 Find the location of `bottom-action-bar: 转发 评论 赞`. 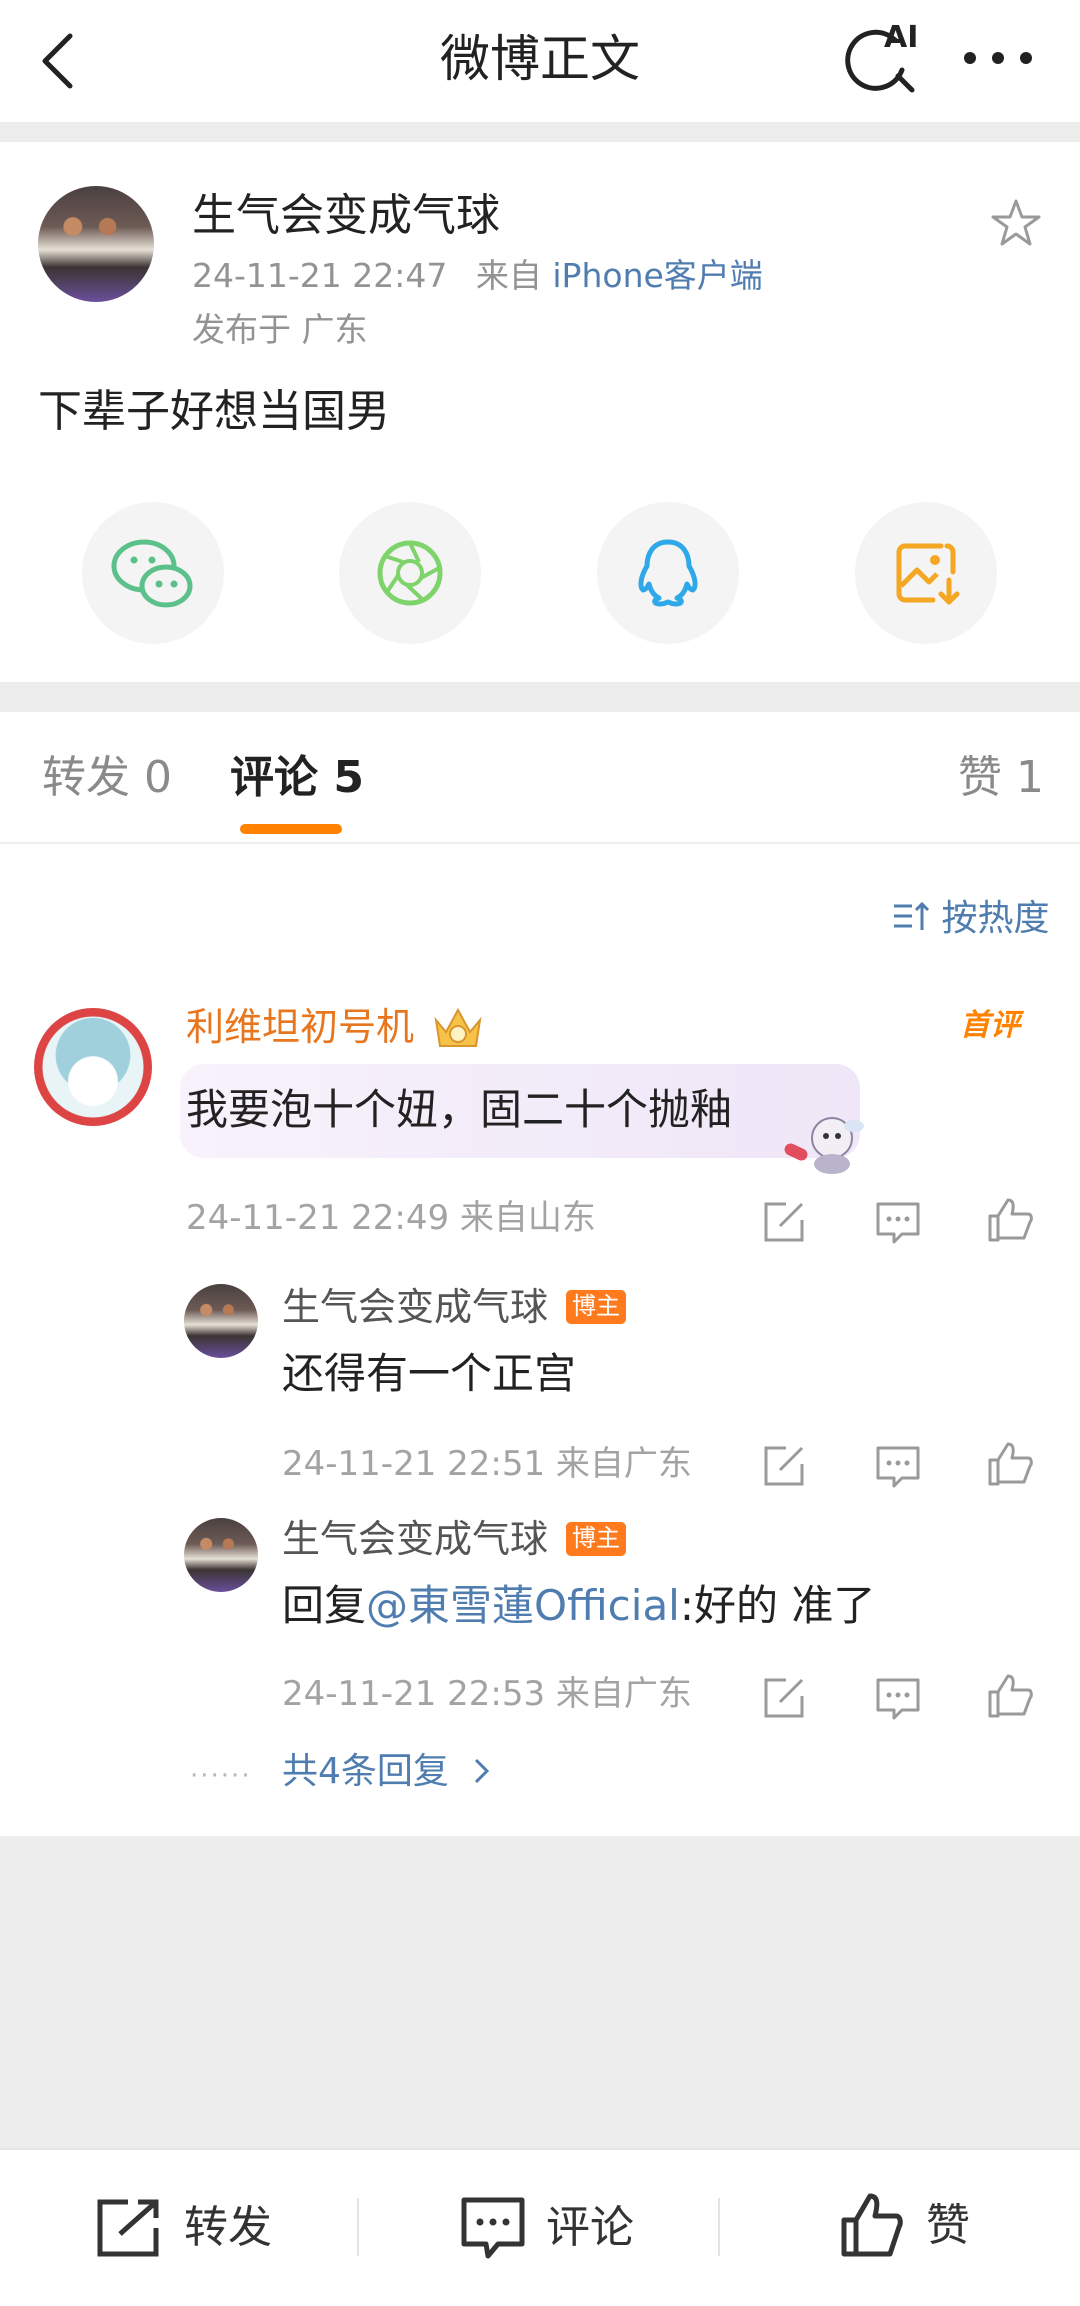

bottom-action-bar: 转发 评论 赞 is located at coordinates (540, 2227).